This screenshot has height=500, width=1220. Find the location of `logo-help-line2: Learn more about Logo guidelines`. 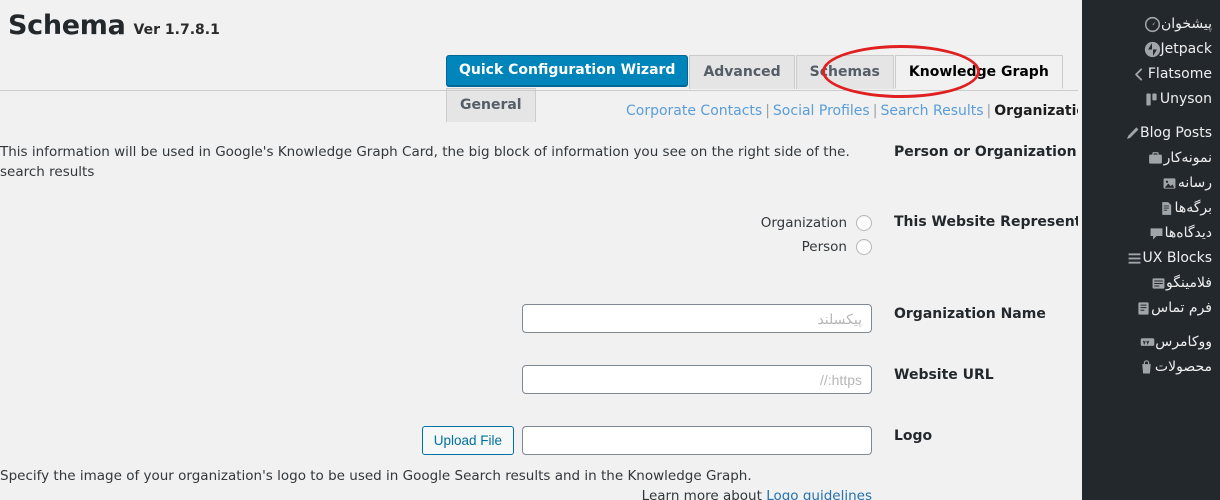

logo-help-line2: Learn more about Logo guidelines is located at coordinates (436, 493).